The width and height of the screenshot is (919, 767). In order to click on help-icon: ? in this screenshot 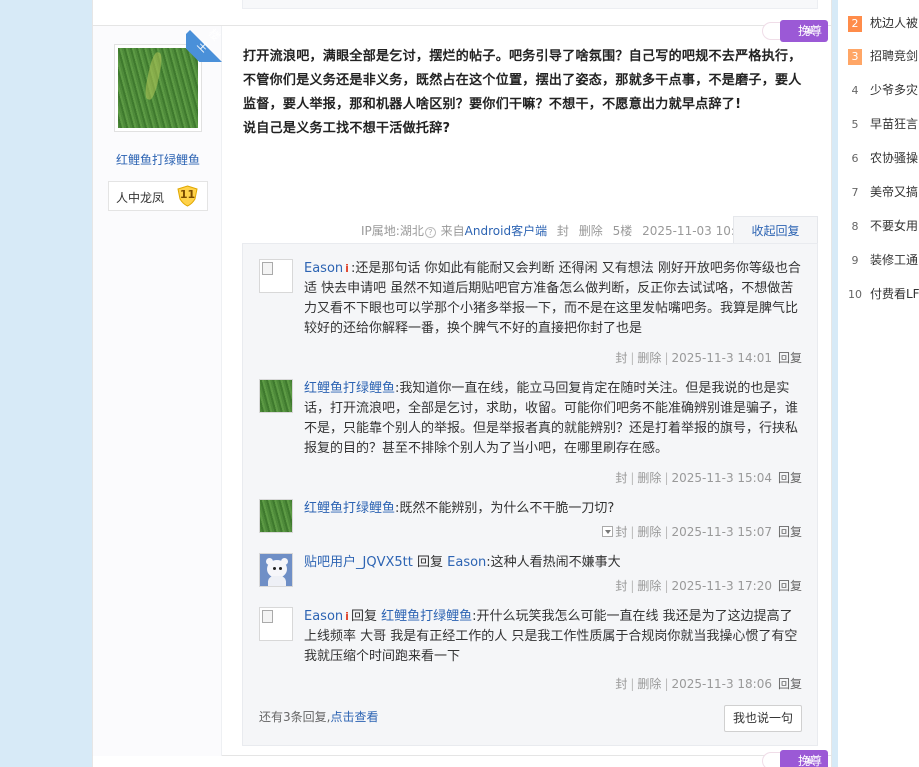, I will do `click(430, 232)`.